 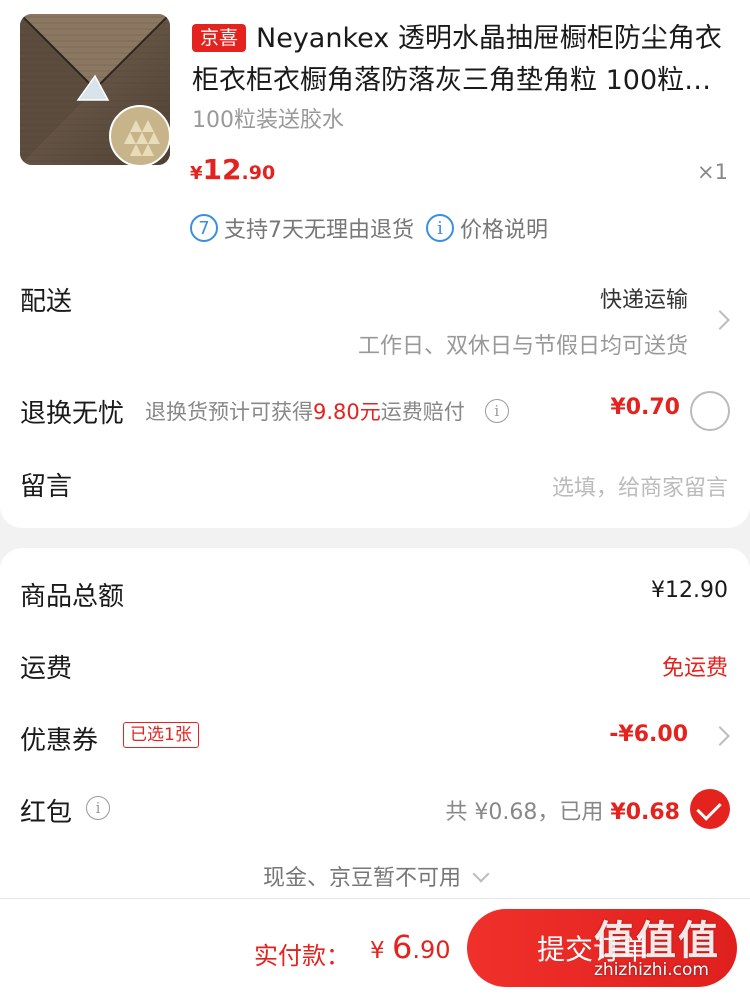 What do you see at coordinates (381, 951) in the screenshot?
I see `pay-symbol: ¥` at bounding box center [381, 951].